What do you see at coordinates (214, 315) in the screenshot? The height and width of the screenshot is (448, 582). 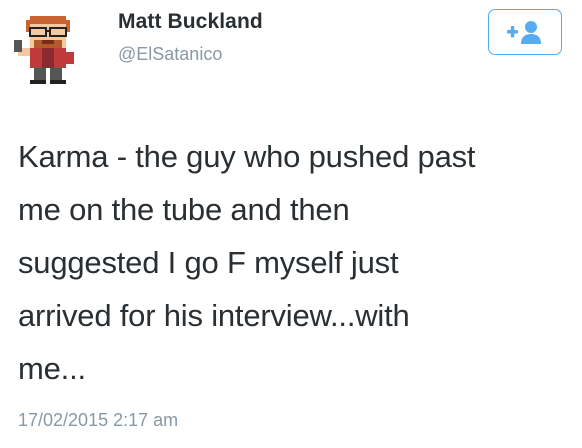 I see `tweet-text-line: arrived for his interview...with` at bounding box center [214, 315].